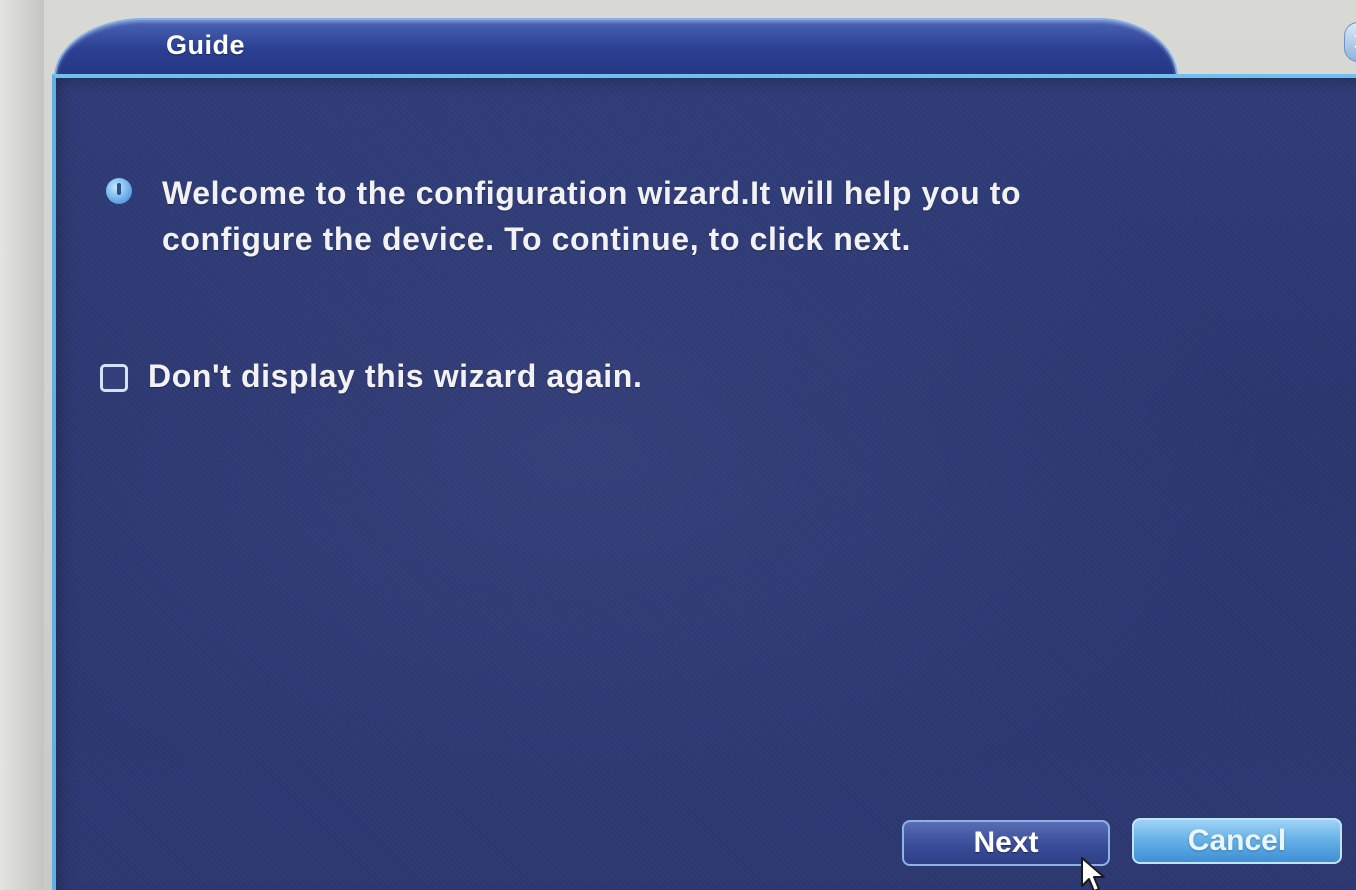  Describe the element at coordinates (206, 45) in the screenshot. I see `dialog-title: Guide` at that location.